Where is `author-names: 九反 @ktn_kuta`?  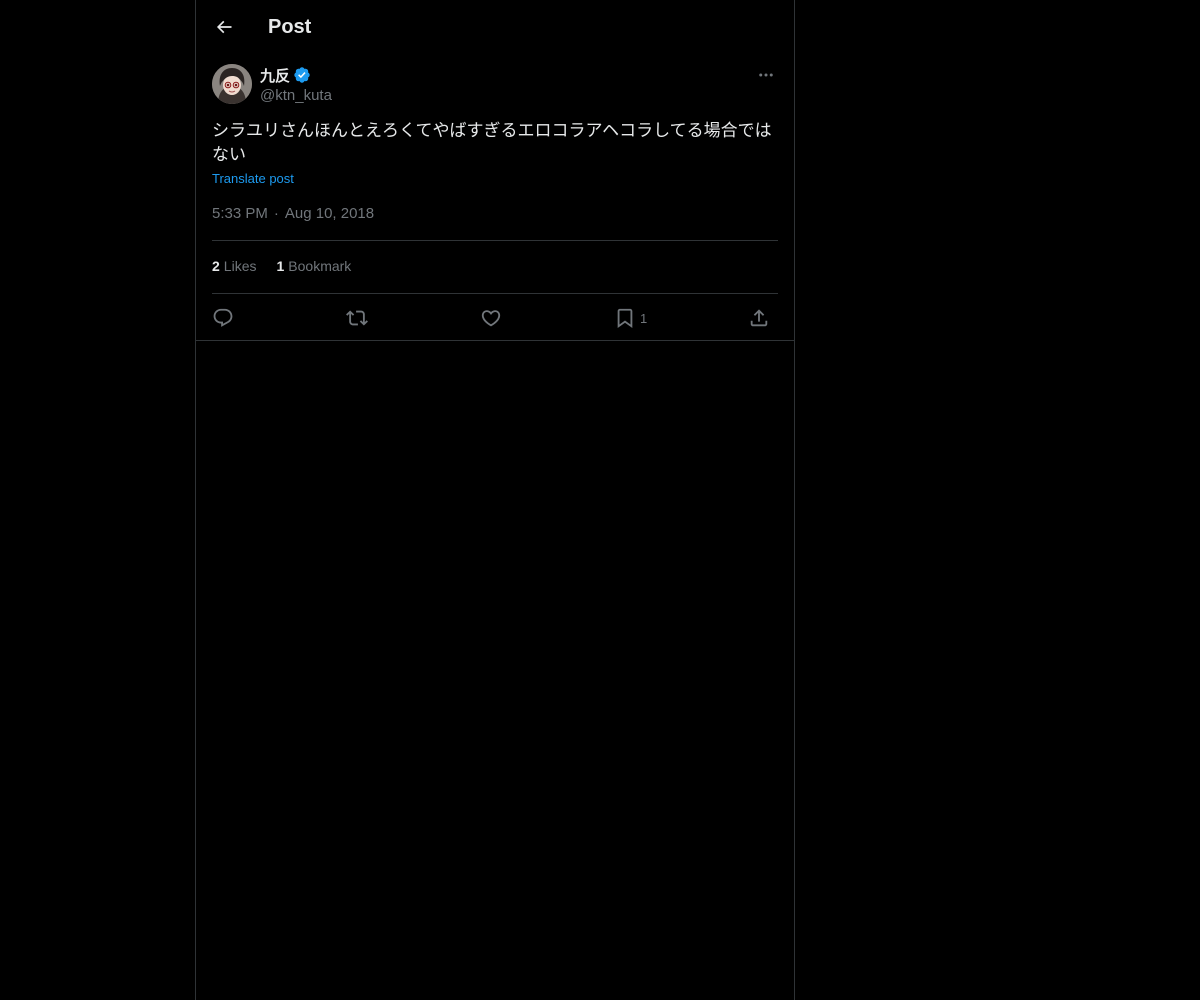
author-names: 九反 @ktn_kuta is located at coordinates (296, 85).